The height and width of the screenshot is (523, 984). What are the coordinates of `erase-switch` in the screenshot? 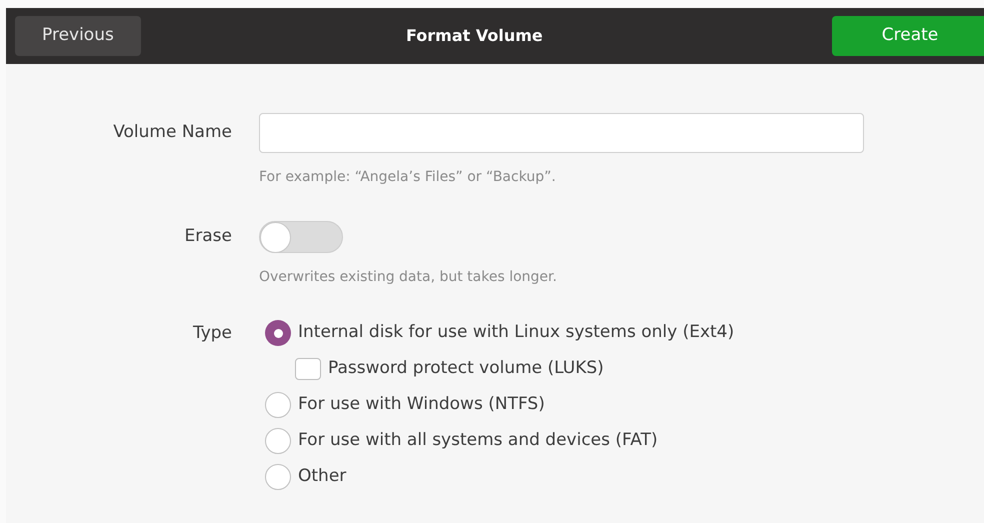 It's located at (301, 237).